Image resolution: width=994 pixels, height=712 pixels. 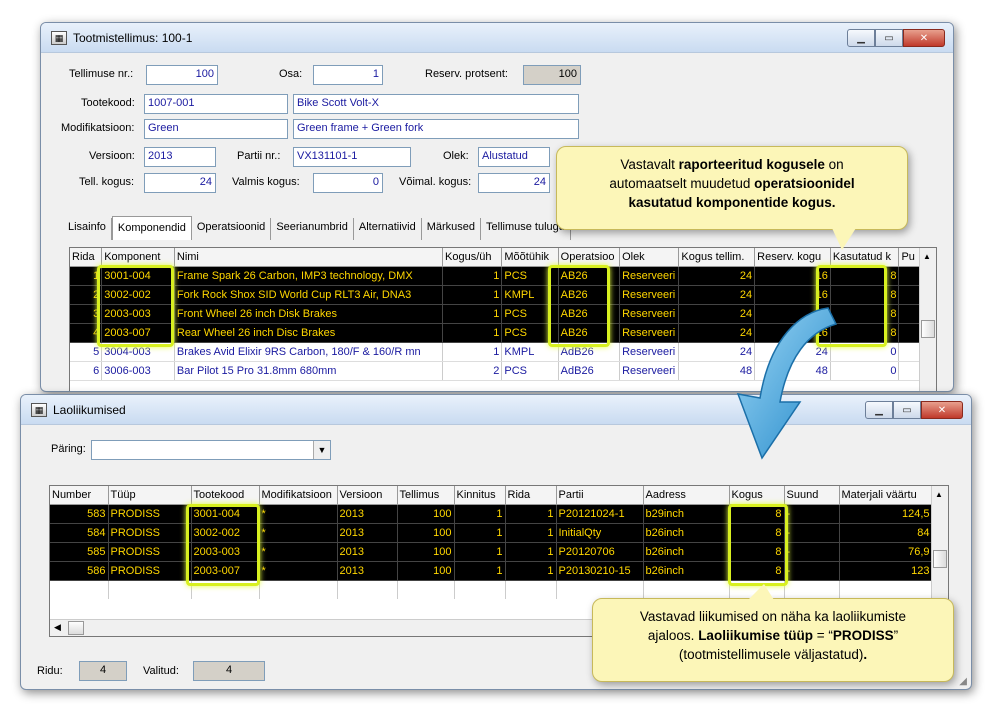 What do you see at coordinates (472, 371) in the screenshot?
I see `cell-kogus: 2` at bounding box center [472, 371].